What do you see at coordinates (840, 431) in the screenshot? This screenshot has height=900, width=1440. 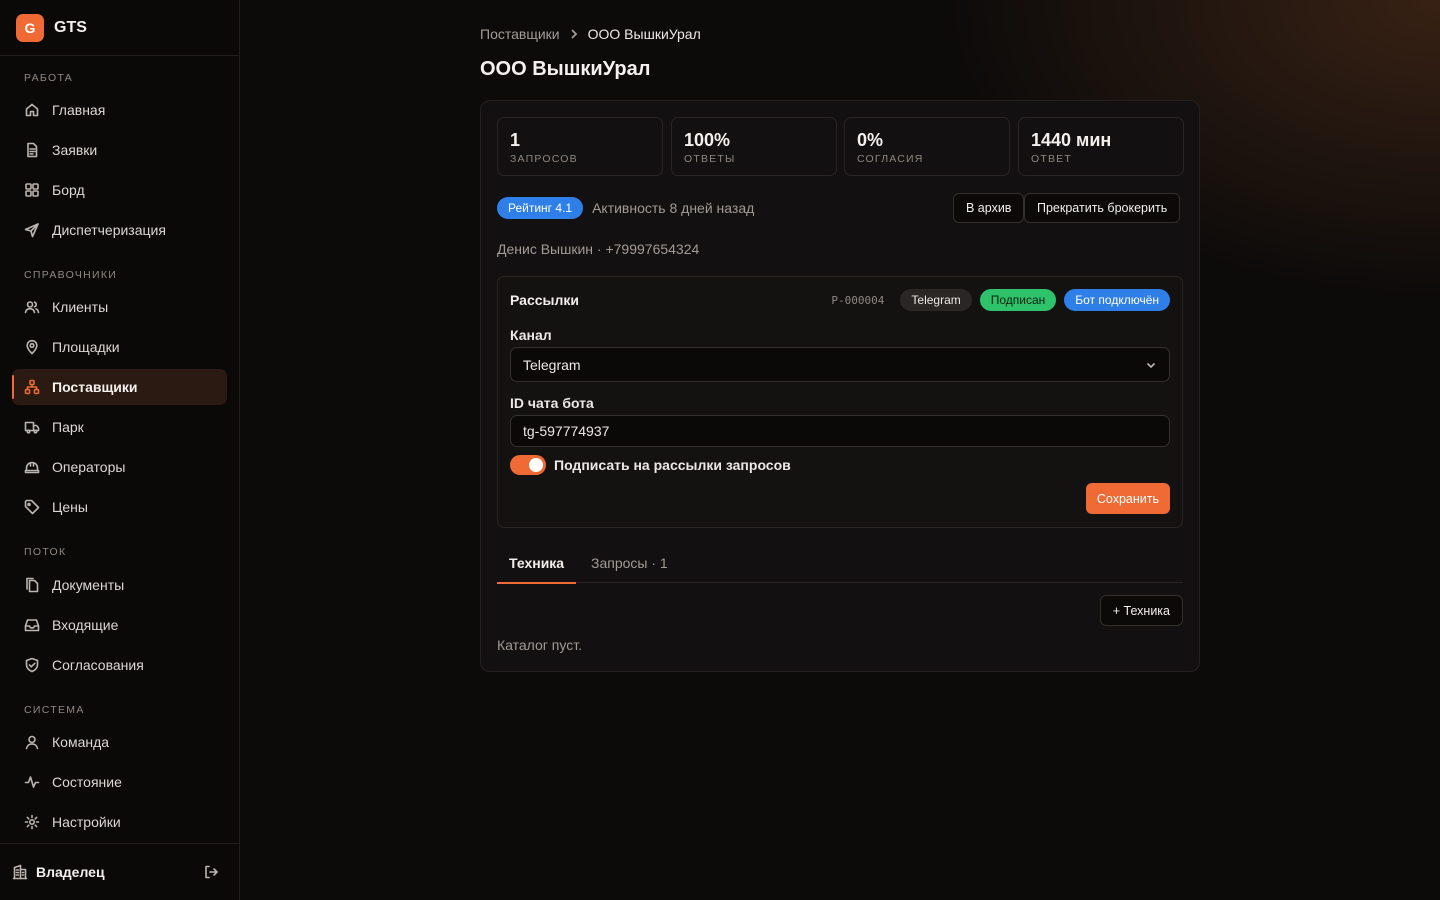 I see `chat-id-input: tg-597774937` at bounding box center [840, 431].